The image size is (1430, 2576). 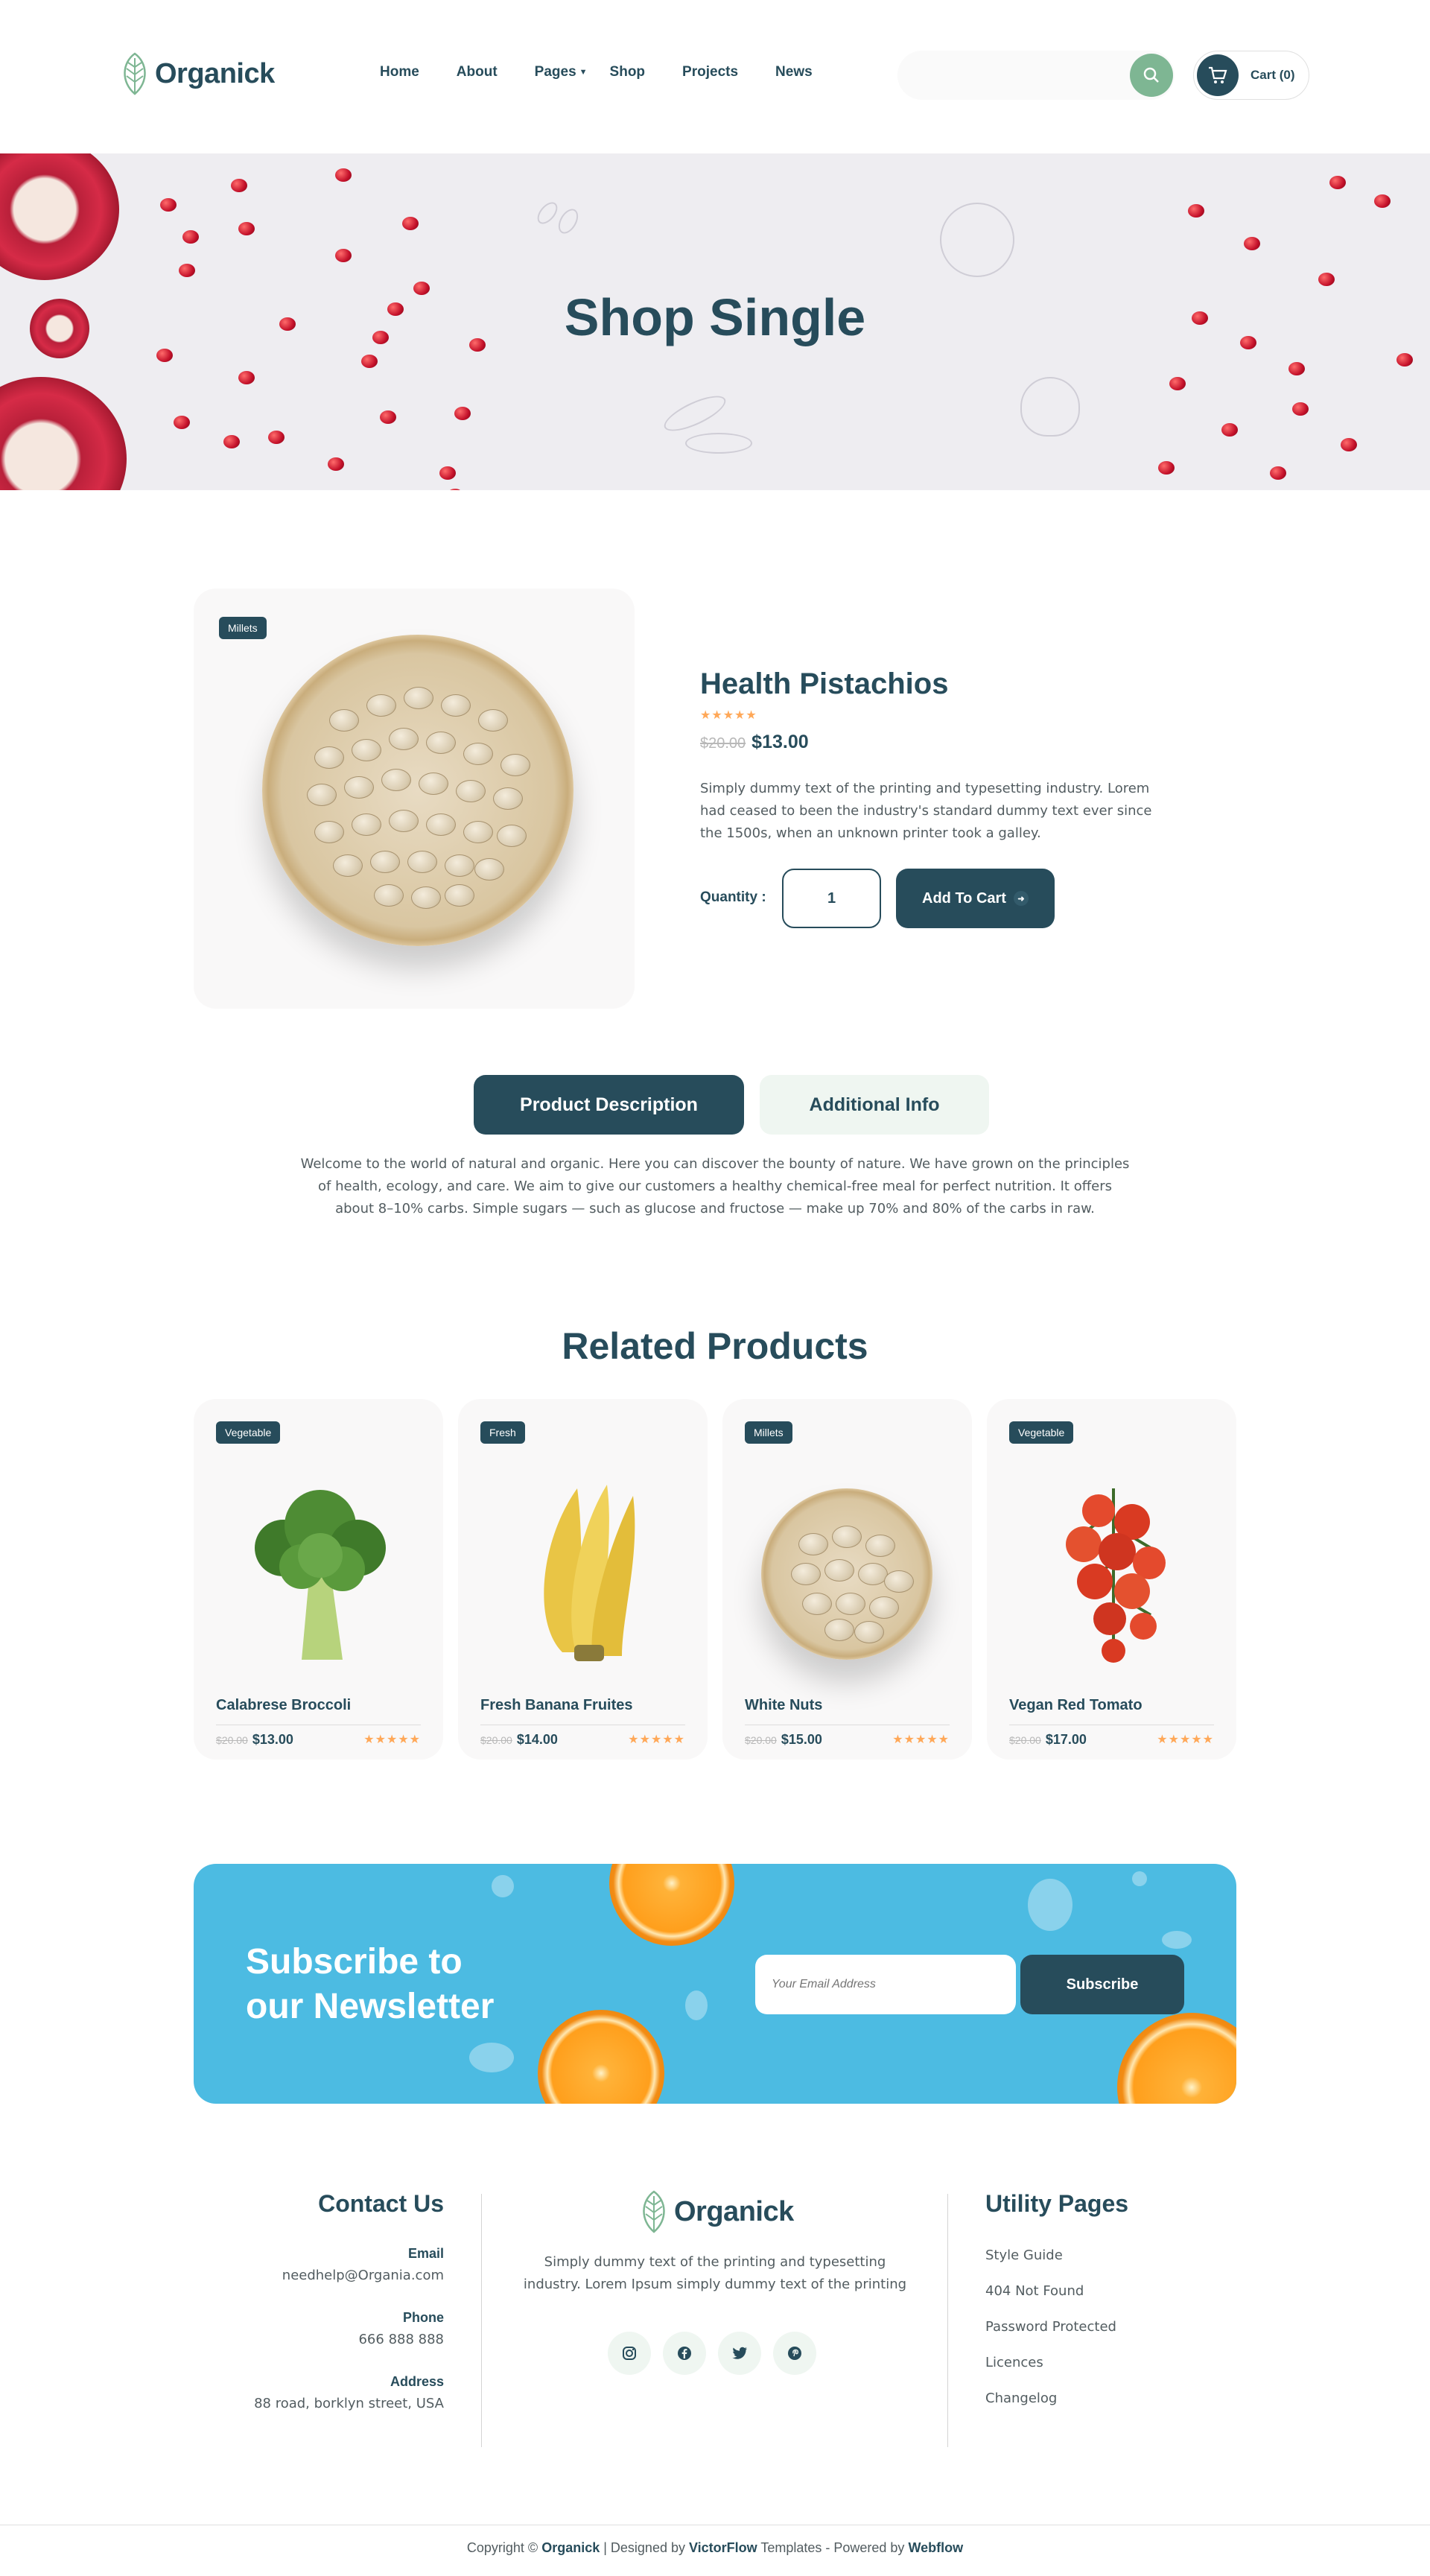 What do you see at coordinates (1057, 2204) in the screenshot?
I see `utility-title: Utility Pages` at bounding box center [1057, 2204].